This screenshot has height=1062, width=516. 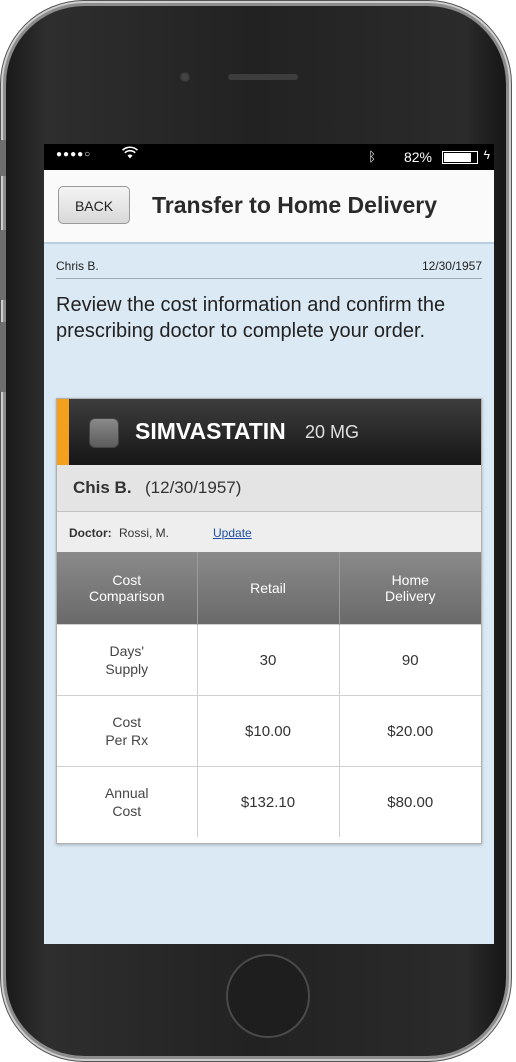 What do you see at coordinates (332, 432) in the screenshot?
I see `drug-dose: 20 MG` at bounding box center [332, 432].